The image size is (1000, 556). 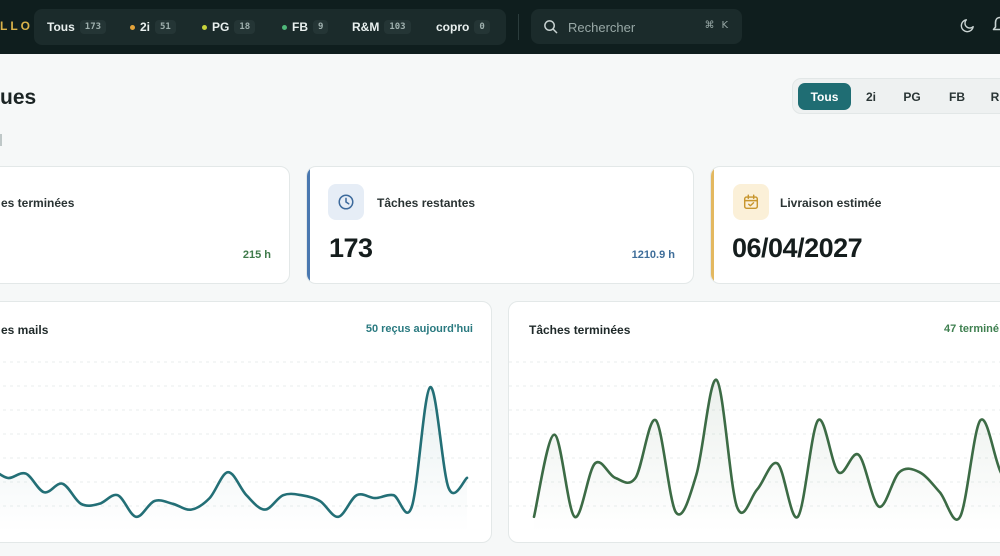 I want to click on search-input: Rechercher ⌘ K, so click(x=636, y=26).